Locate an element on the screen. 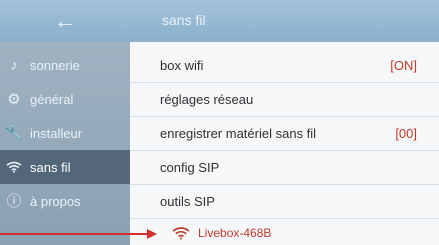  row-config-sip: config SIP is located at coordinates (284, 167).